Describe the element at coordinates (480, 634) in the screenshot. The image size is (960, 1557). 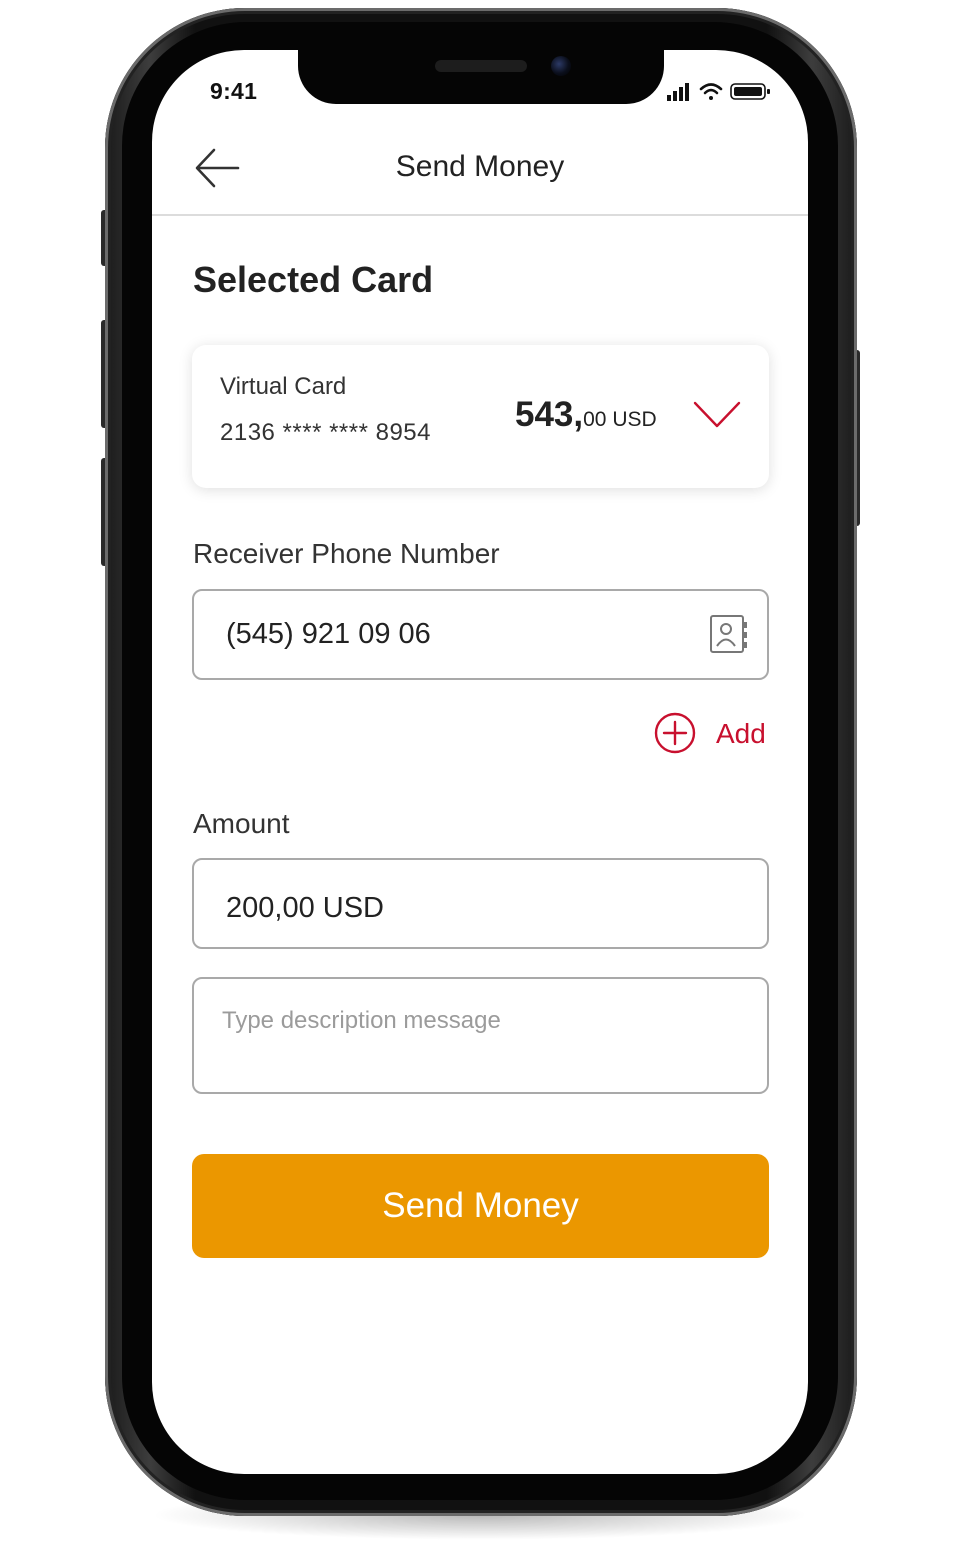
I see `receiver-phone-input: (545) 921 09 06` at that location.